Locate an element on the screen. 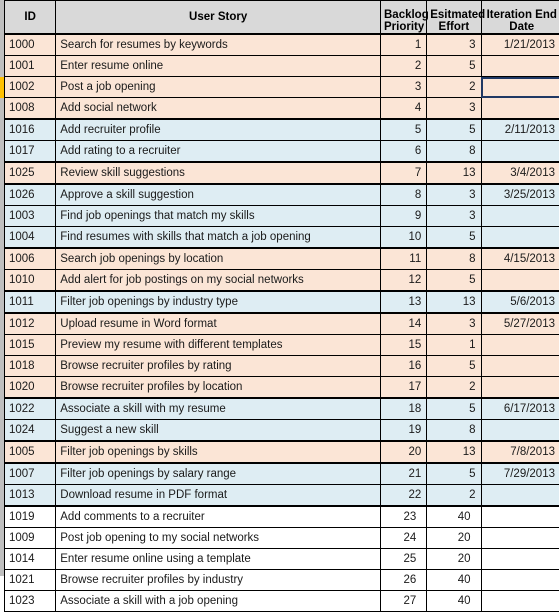  cell-user-story: Add recruiter profile is located at coordinates (218, 130).